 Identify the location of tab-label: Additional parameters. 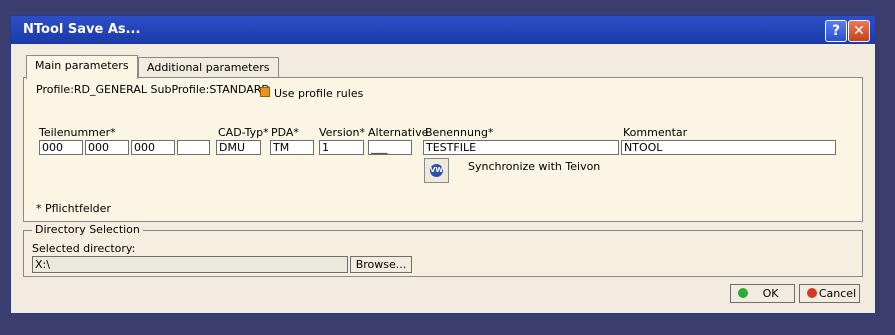
(208, 67).